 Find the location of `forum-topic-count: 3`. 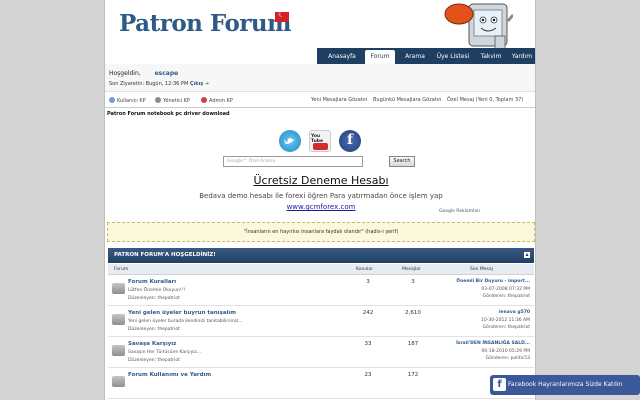

forum-topic-count: 3 is located at coordinates (368, 282).